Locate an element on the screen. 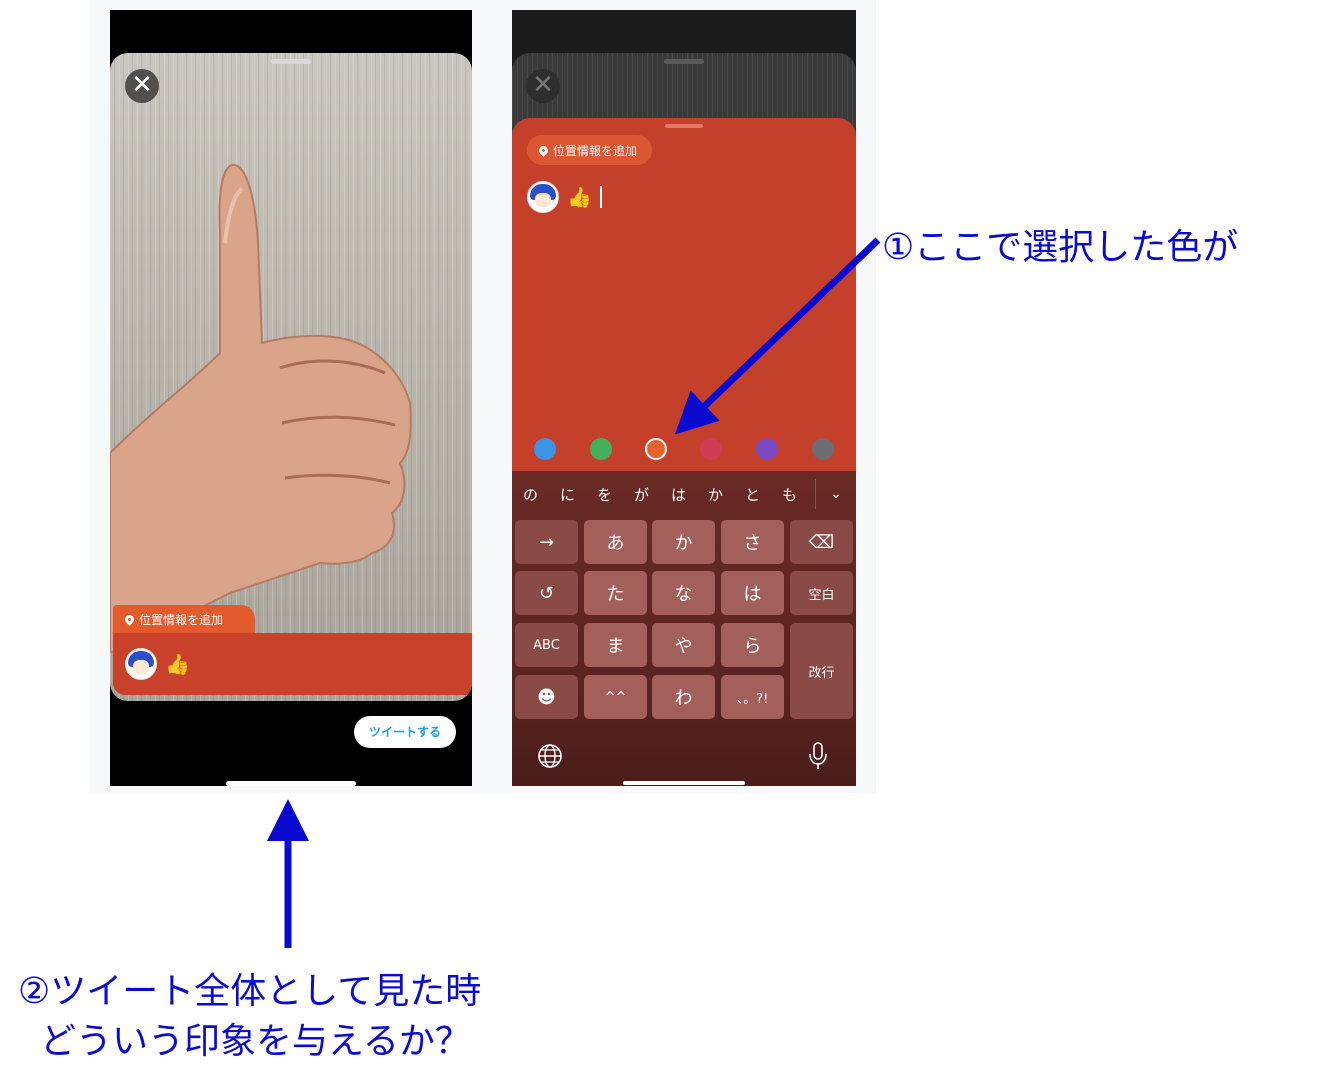 The image size is (1317, 1071). annotation-impression-line2: どういう印象を与えるか？ is located at coordinates (255, 1041).